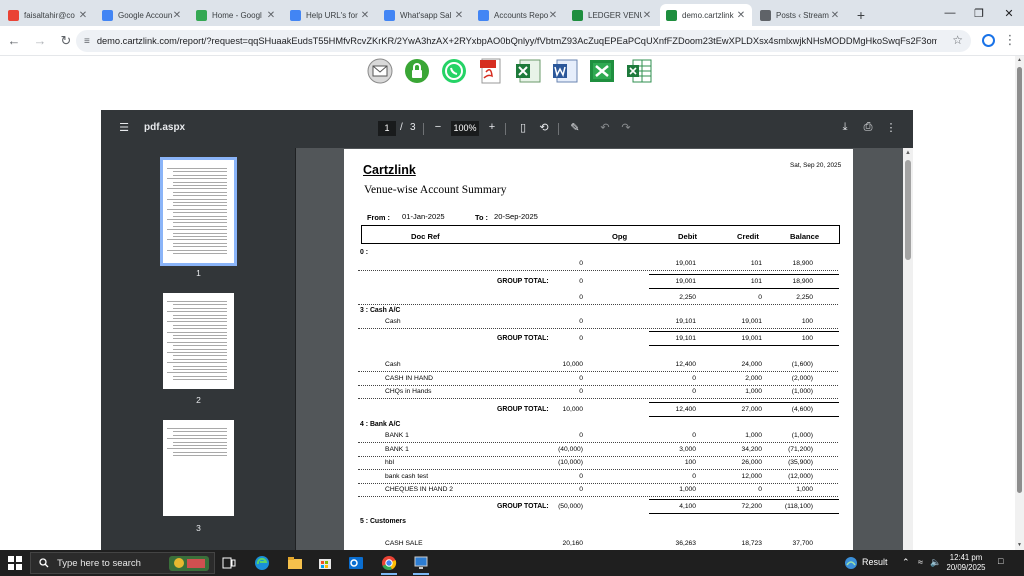 This screenshot has height=576, width=1024. What do you see at coordinates (575, 127) in the screenshot?
I see `annotate-button: ✎` at bounding box center [575, 127].